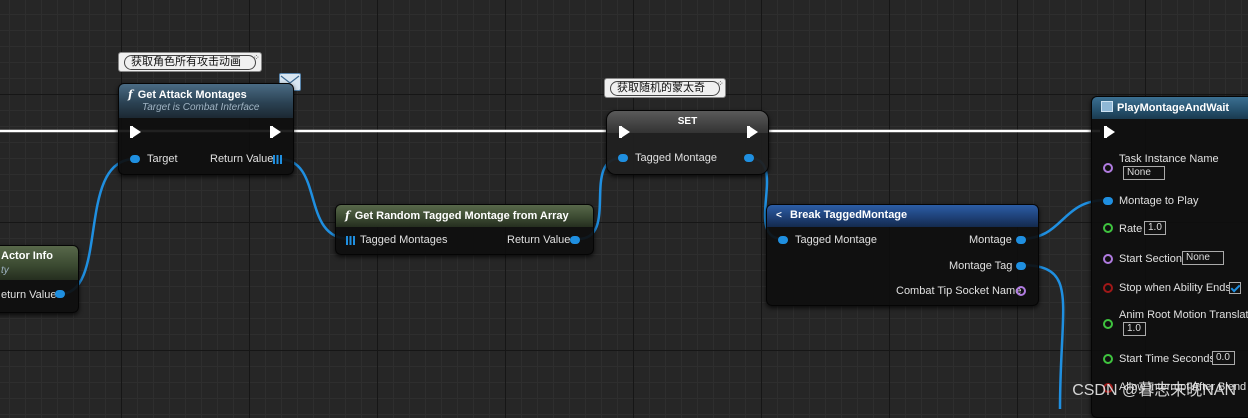 The height and width of the screenshot is (418, 1248). I want to click on break-struct-icon: <, so click(779, 215).